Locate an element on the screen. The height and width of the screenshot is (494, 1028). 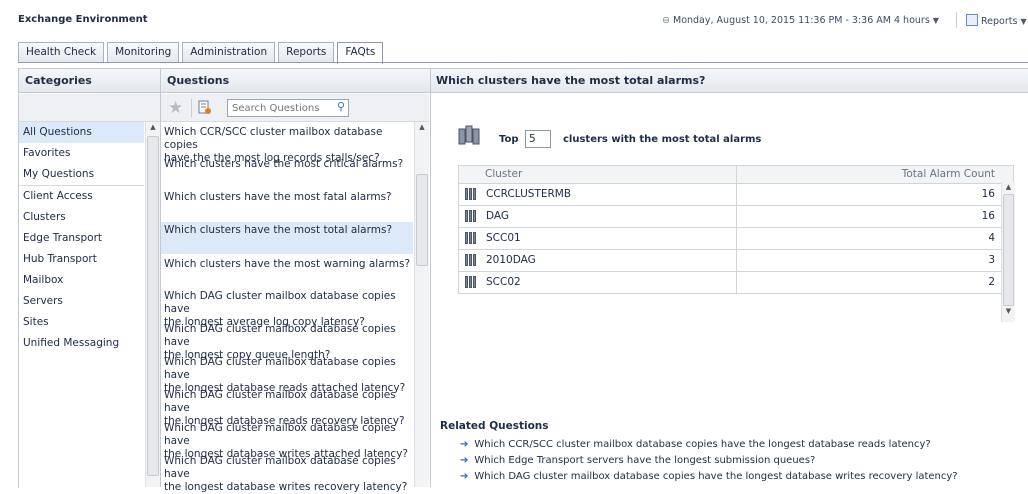
category-my-questions: My Questions is located at coordinates (81, 174).